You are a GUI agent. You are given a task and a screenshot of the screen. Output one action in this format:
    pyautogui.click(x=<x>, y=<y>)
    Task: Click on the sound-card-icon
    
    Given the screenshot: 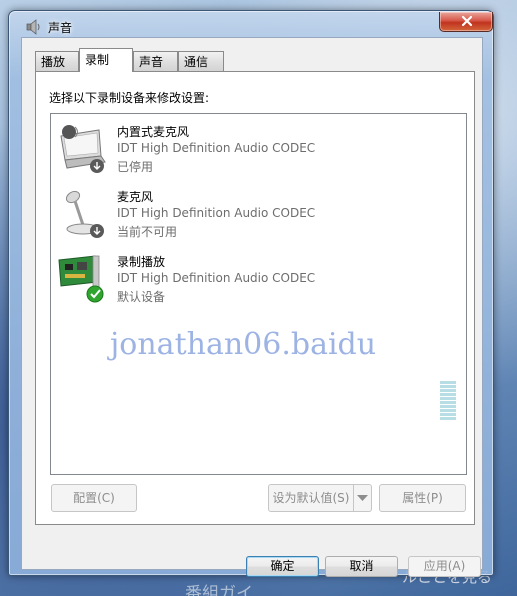 What is the action you would take?
    pyautogui.click(x=81, y=279)
    